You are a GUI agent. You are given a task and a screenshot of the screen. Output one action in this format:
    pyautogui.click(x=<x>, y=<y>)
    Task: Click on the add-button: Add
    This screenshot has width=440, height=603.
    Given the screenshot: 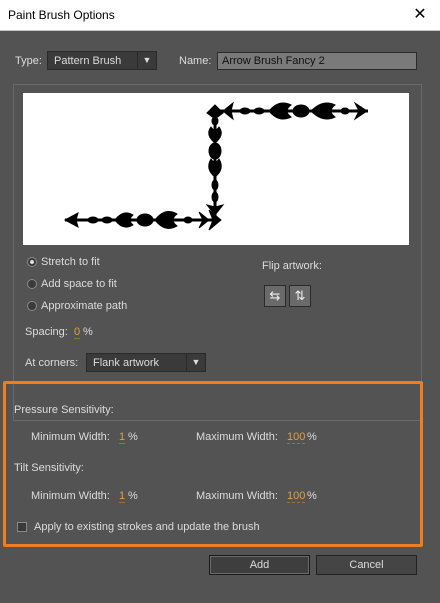 What is the action you would take?
    pyautogui.click(x=259, y=565)
    